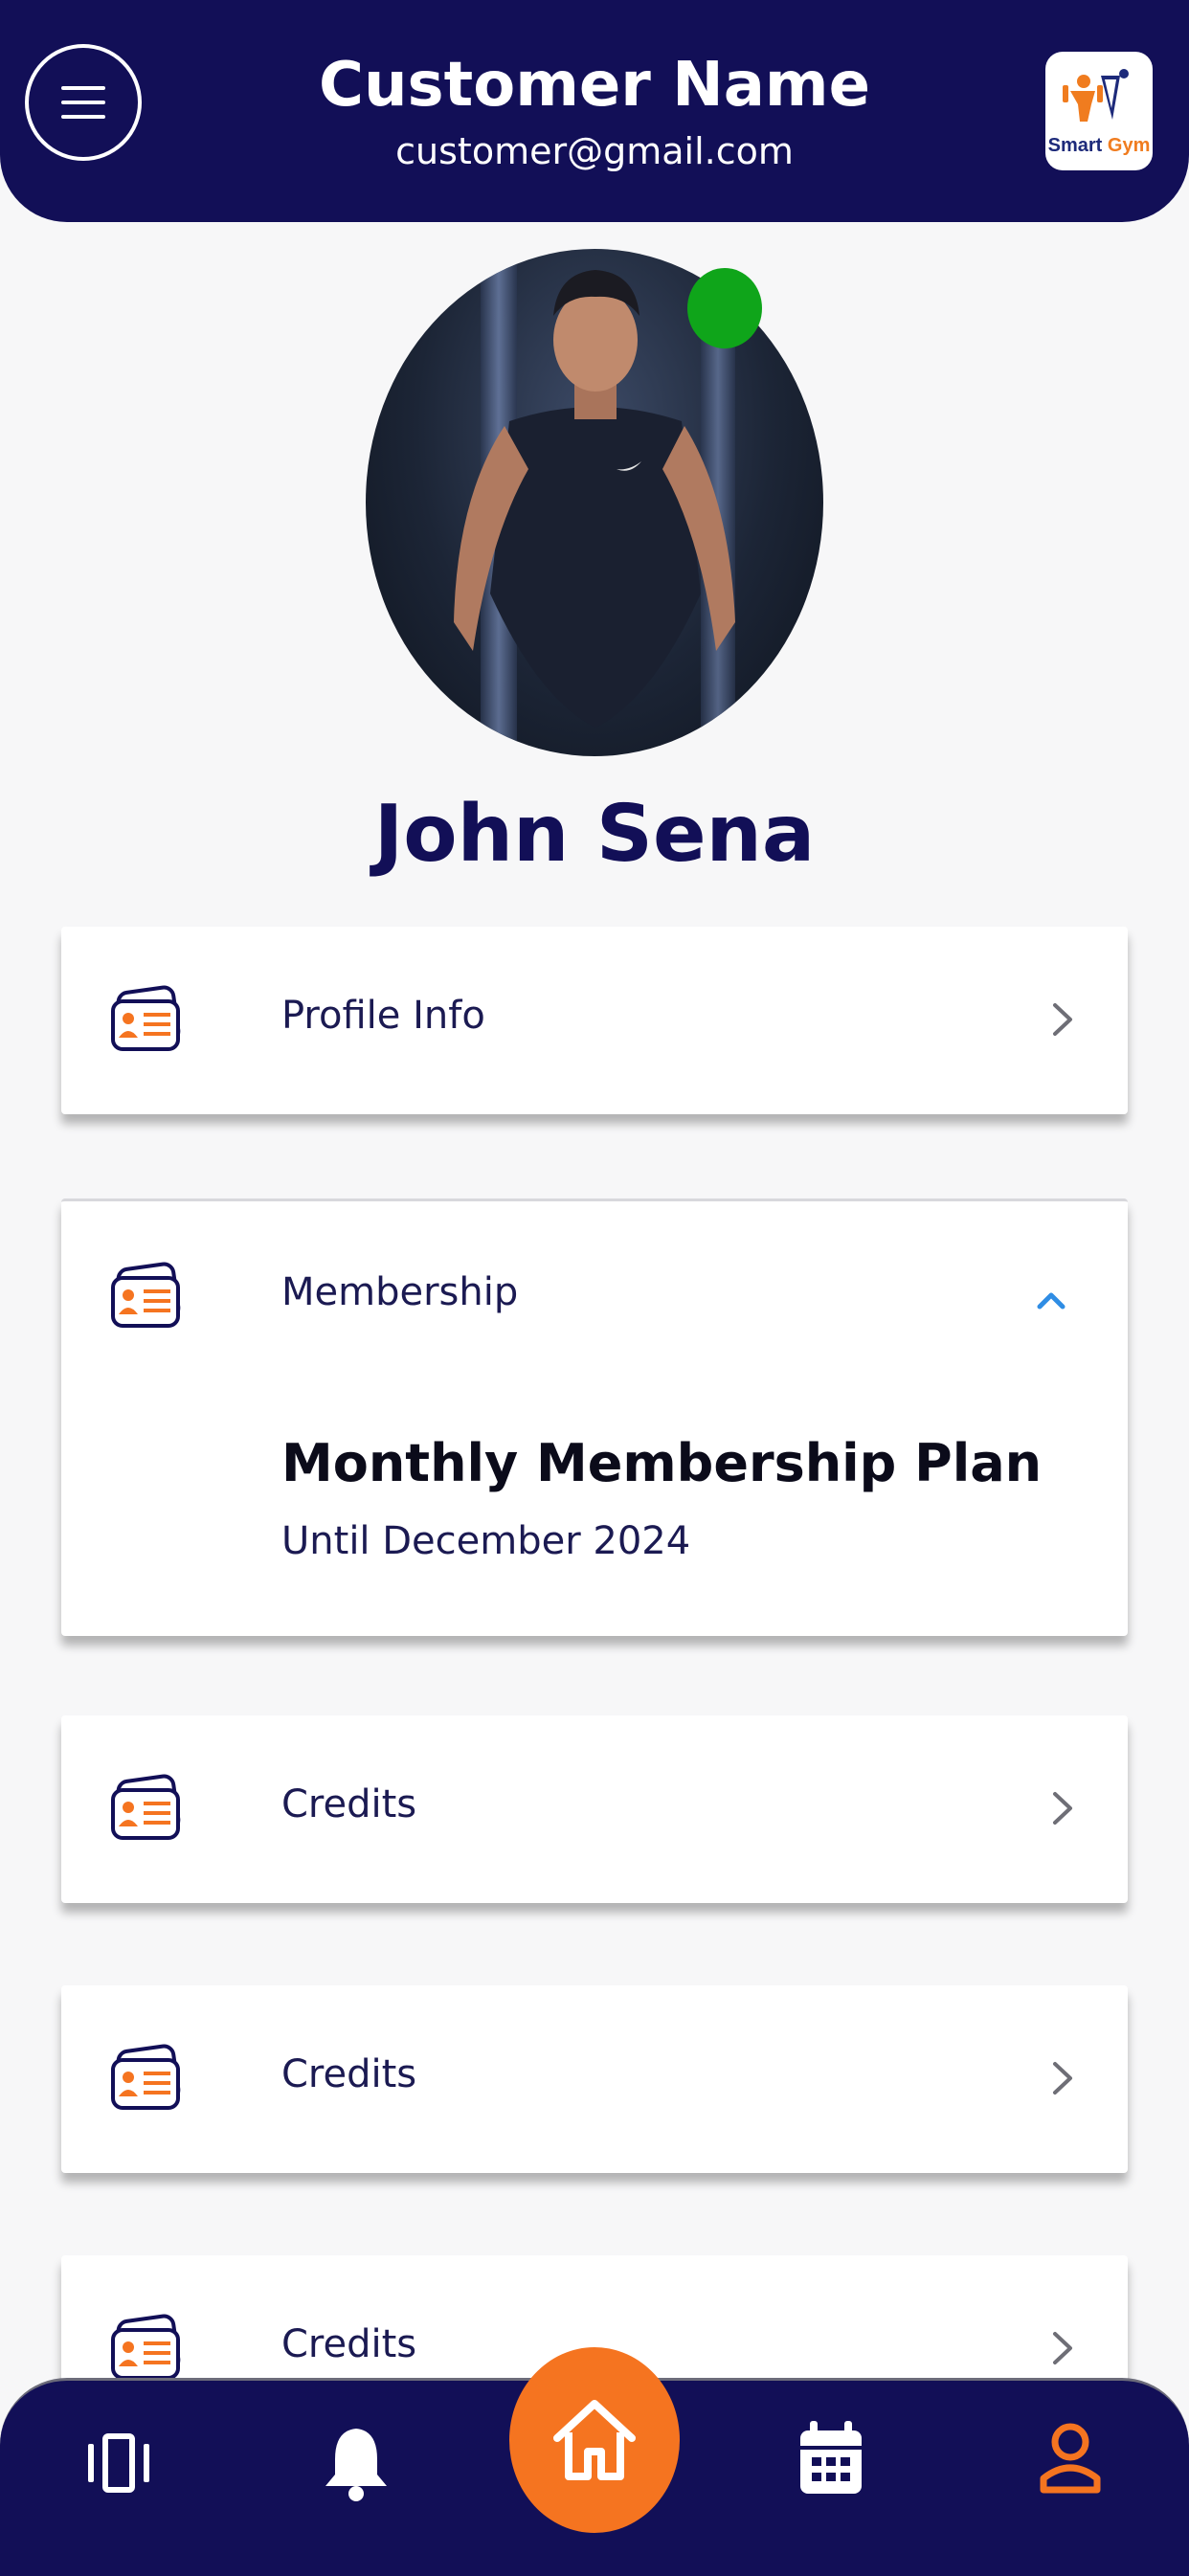  I want to click on logo-word-smart: Smart, so click(1075, 145).